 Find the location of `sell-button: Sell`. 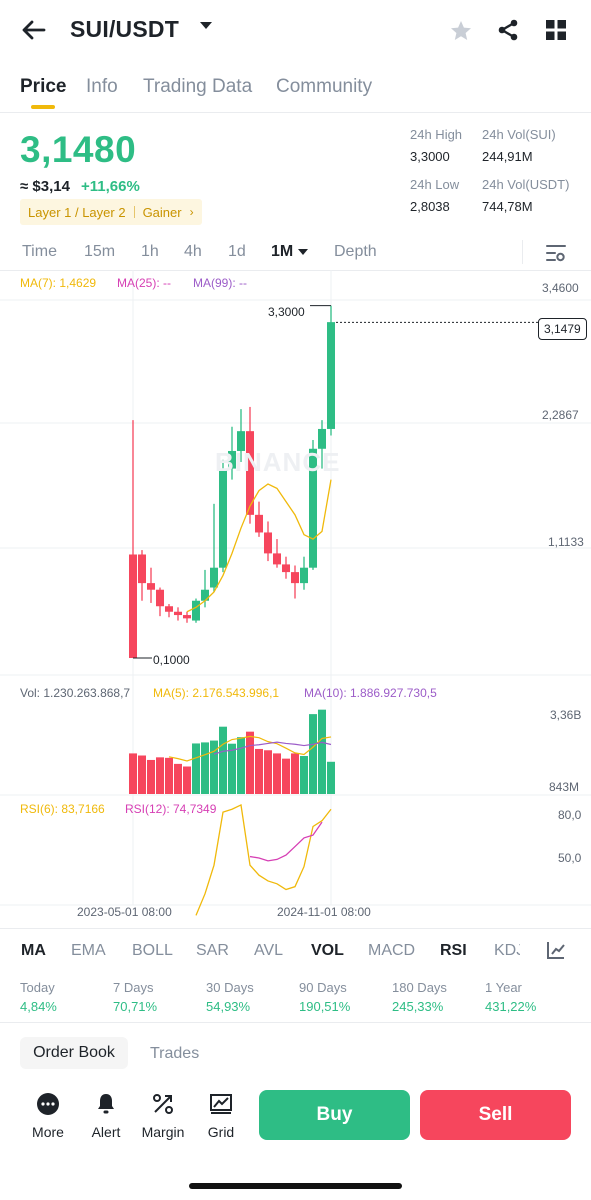

sell-button: Sell is located at coordinates (495, 1115).